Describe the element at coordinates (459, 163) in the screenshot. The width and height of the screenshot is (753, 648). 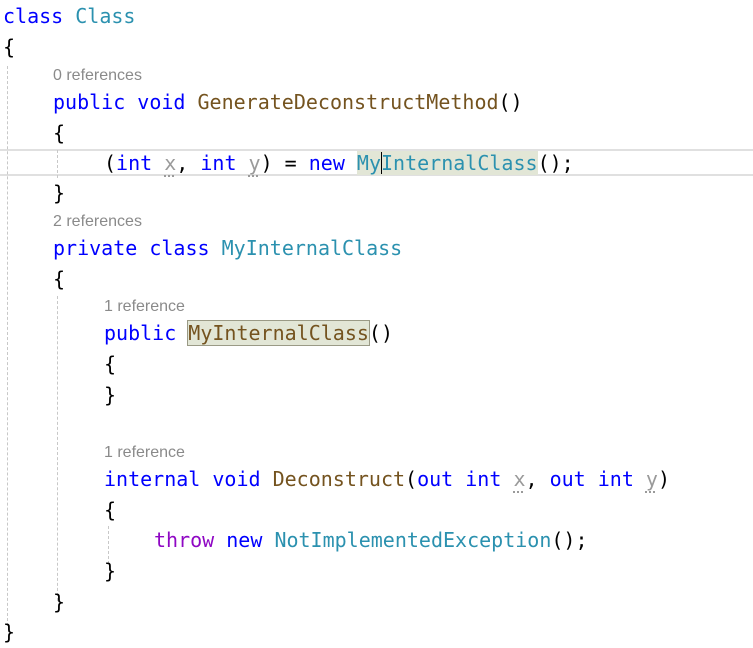
I see `type-name-part: InternalClass` at that location.